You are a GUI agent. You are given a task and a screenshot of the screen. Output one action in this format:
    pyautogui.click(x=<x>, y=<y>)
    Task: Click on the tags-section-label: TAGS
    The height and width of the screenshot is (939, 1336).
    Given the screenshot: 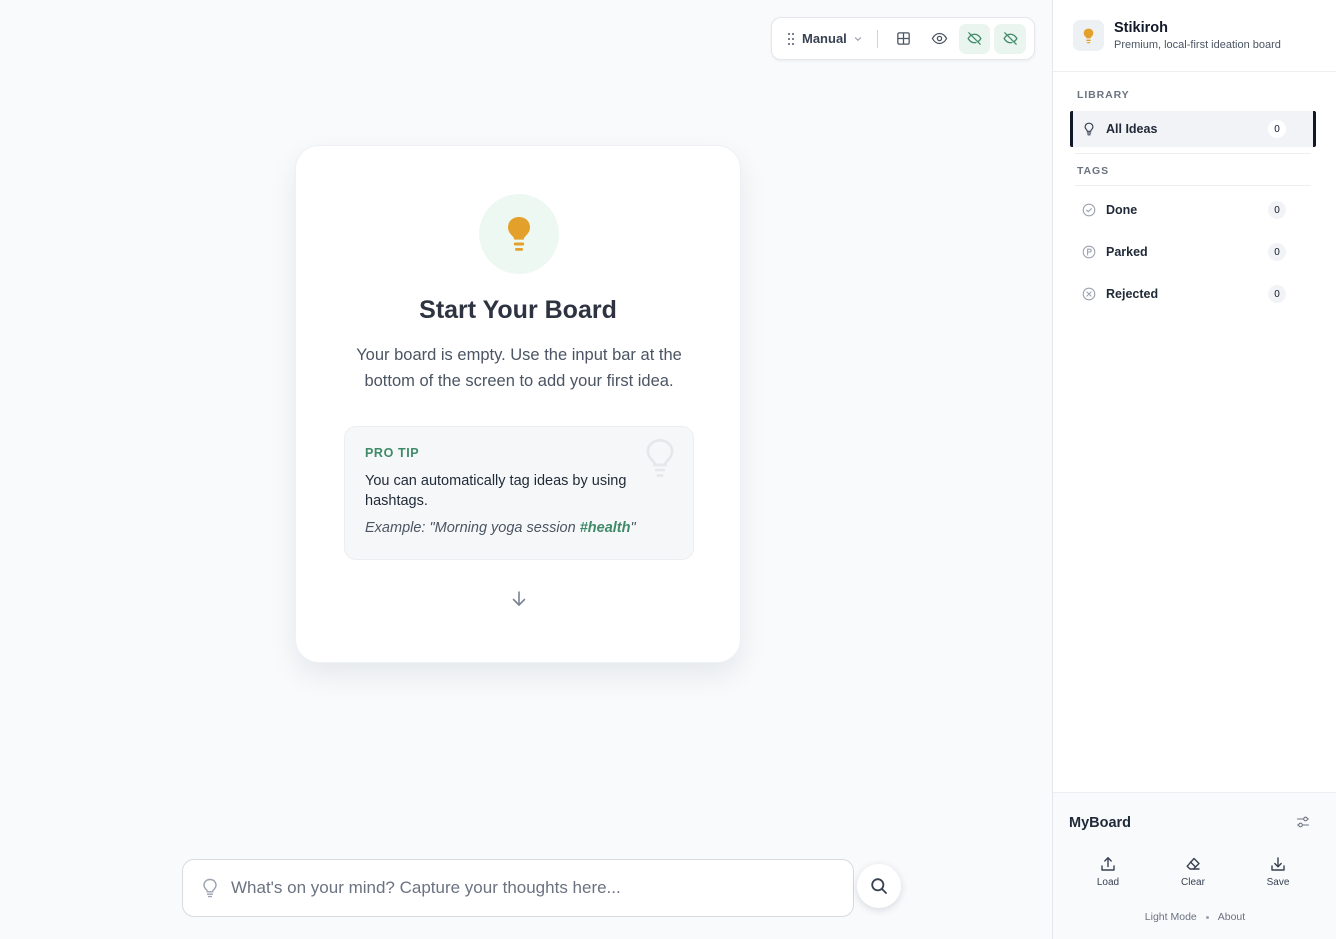 What is the action you would take?
    pyautogui.click(x=1093, y=171)
    